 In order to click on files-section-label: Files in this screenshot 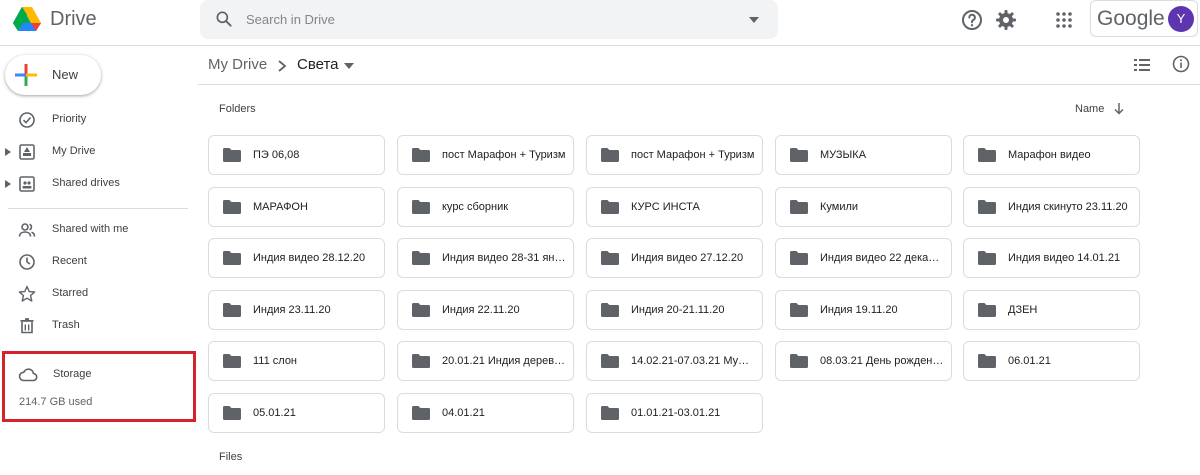, I will do `click(231, 457)`.